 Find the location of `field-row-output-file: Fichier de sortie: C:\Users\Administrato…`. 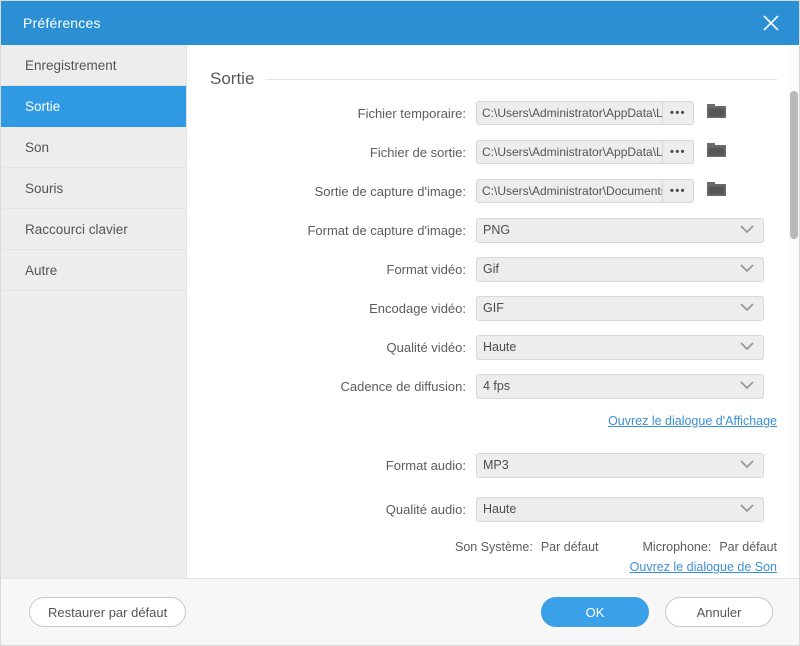

field-row-output-file: Fichier de sortie: C:\Users\Administrato… is located at coordinates (493, 152).